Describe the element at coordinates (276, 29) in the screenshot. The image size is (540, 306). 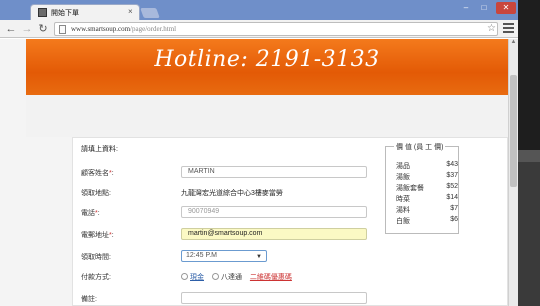
I see `address-bar: www.smartsoup.com/page/order.html ☆` at that location.